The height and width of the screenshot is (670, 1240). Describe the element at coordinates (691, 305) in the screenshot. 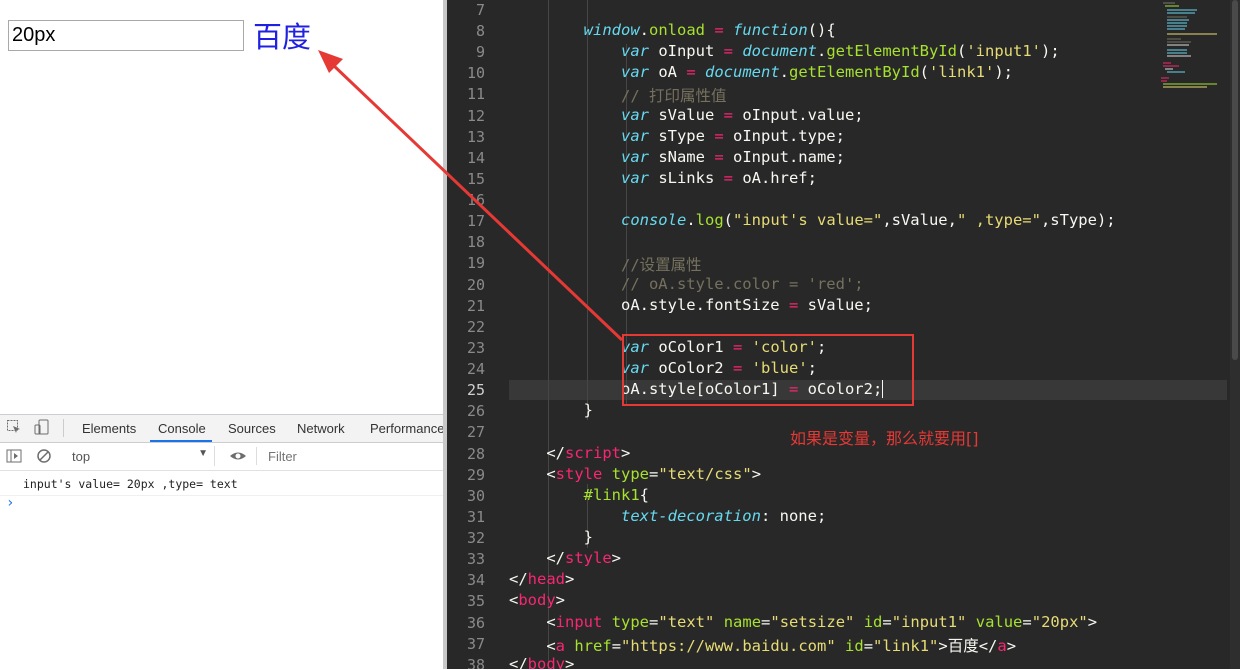

I see `code-line: oA.style.fontSize = sValue;` at that location.